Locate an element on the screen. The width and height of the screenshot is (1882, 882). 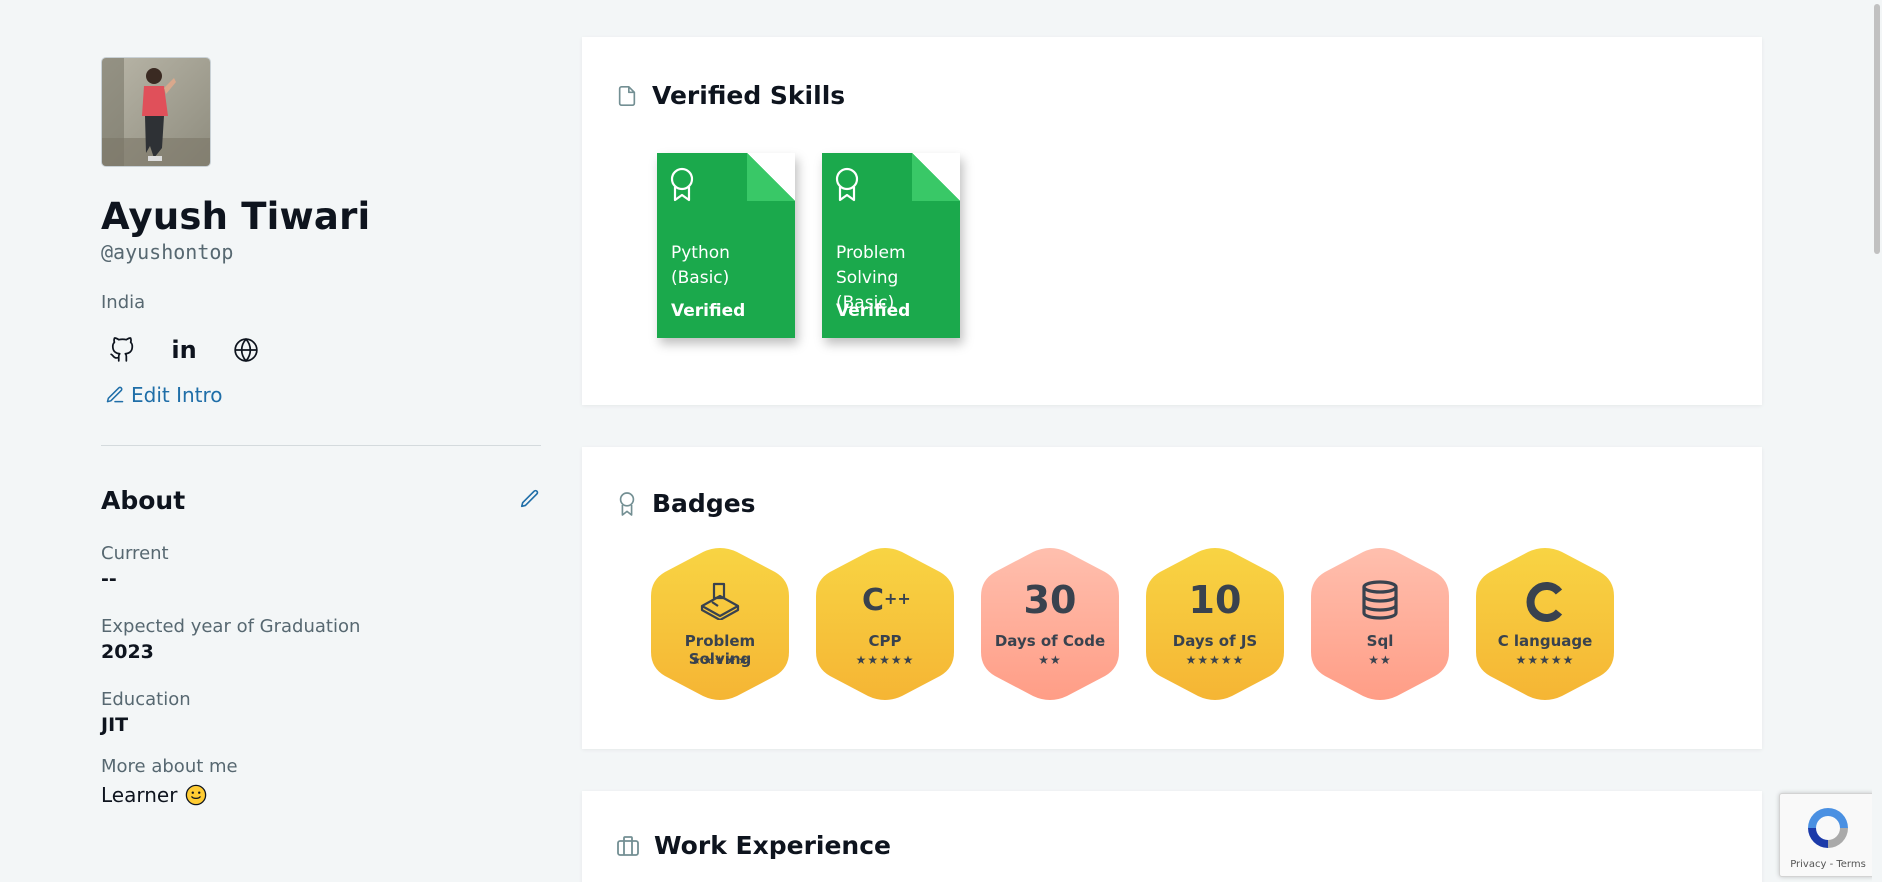
work-experience-title: Work Experience is located at coordinates (772, 845).